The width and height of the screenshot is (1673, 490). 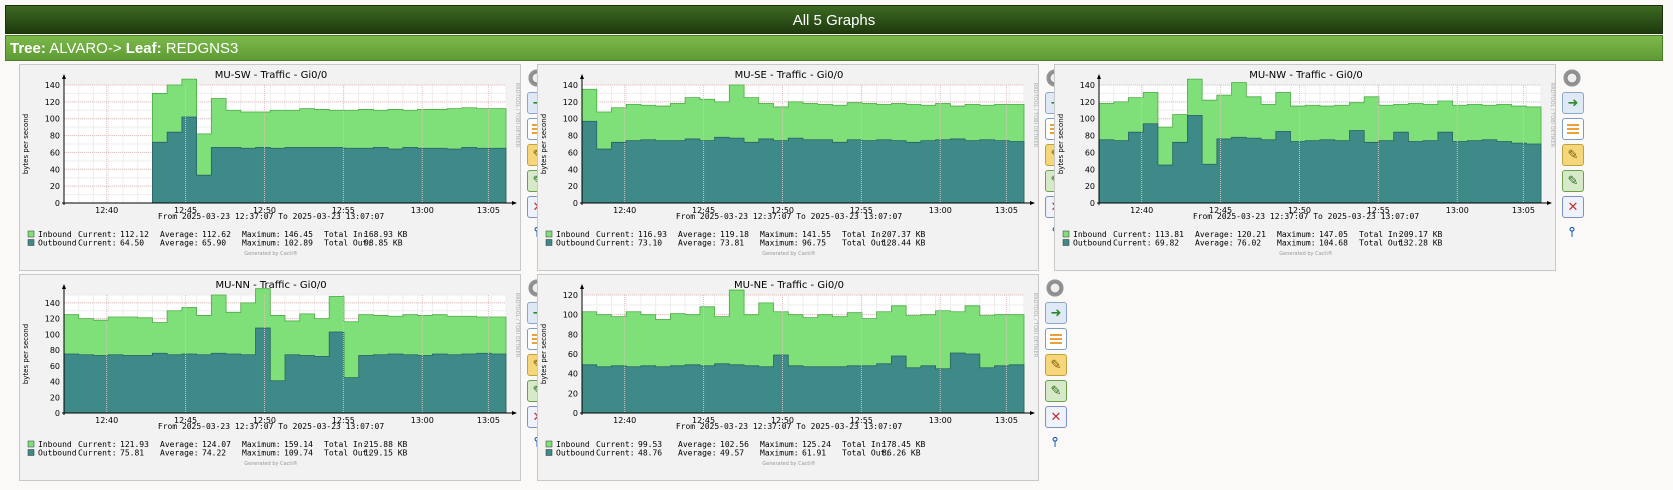 What do you see at coordinates (834, 48) in the screenshot?
I see `breadcrumb: Tree: ALVARO-> Leaf: REDGNS3` at bounding box center [834, 48].